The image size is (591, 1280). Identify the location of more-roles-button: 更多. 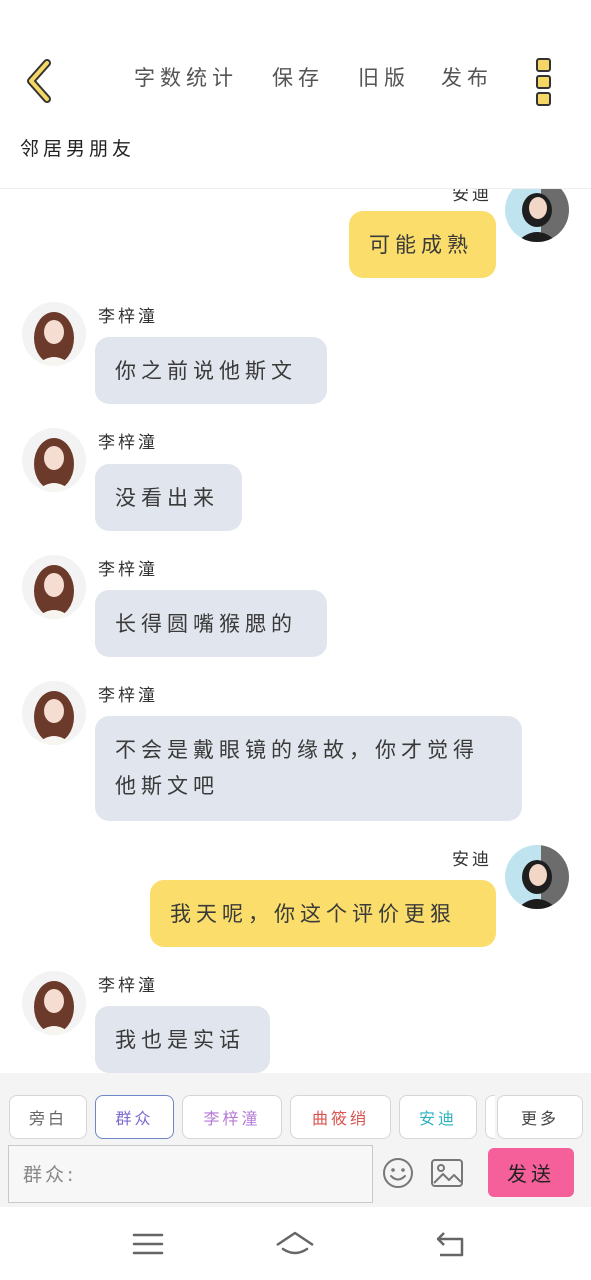
(540, 1117).